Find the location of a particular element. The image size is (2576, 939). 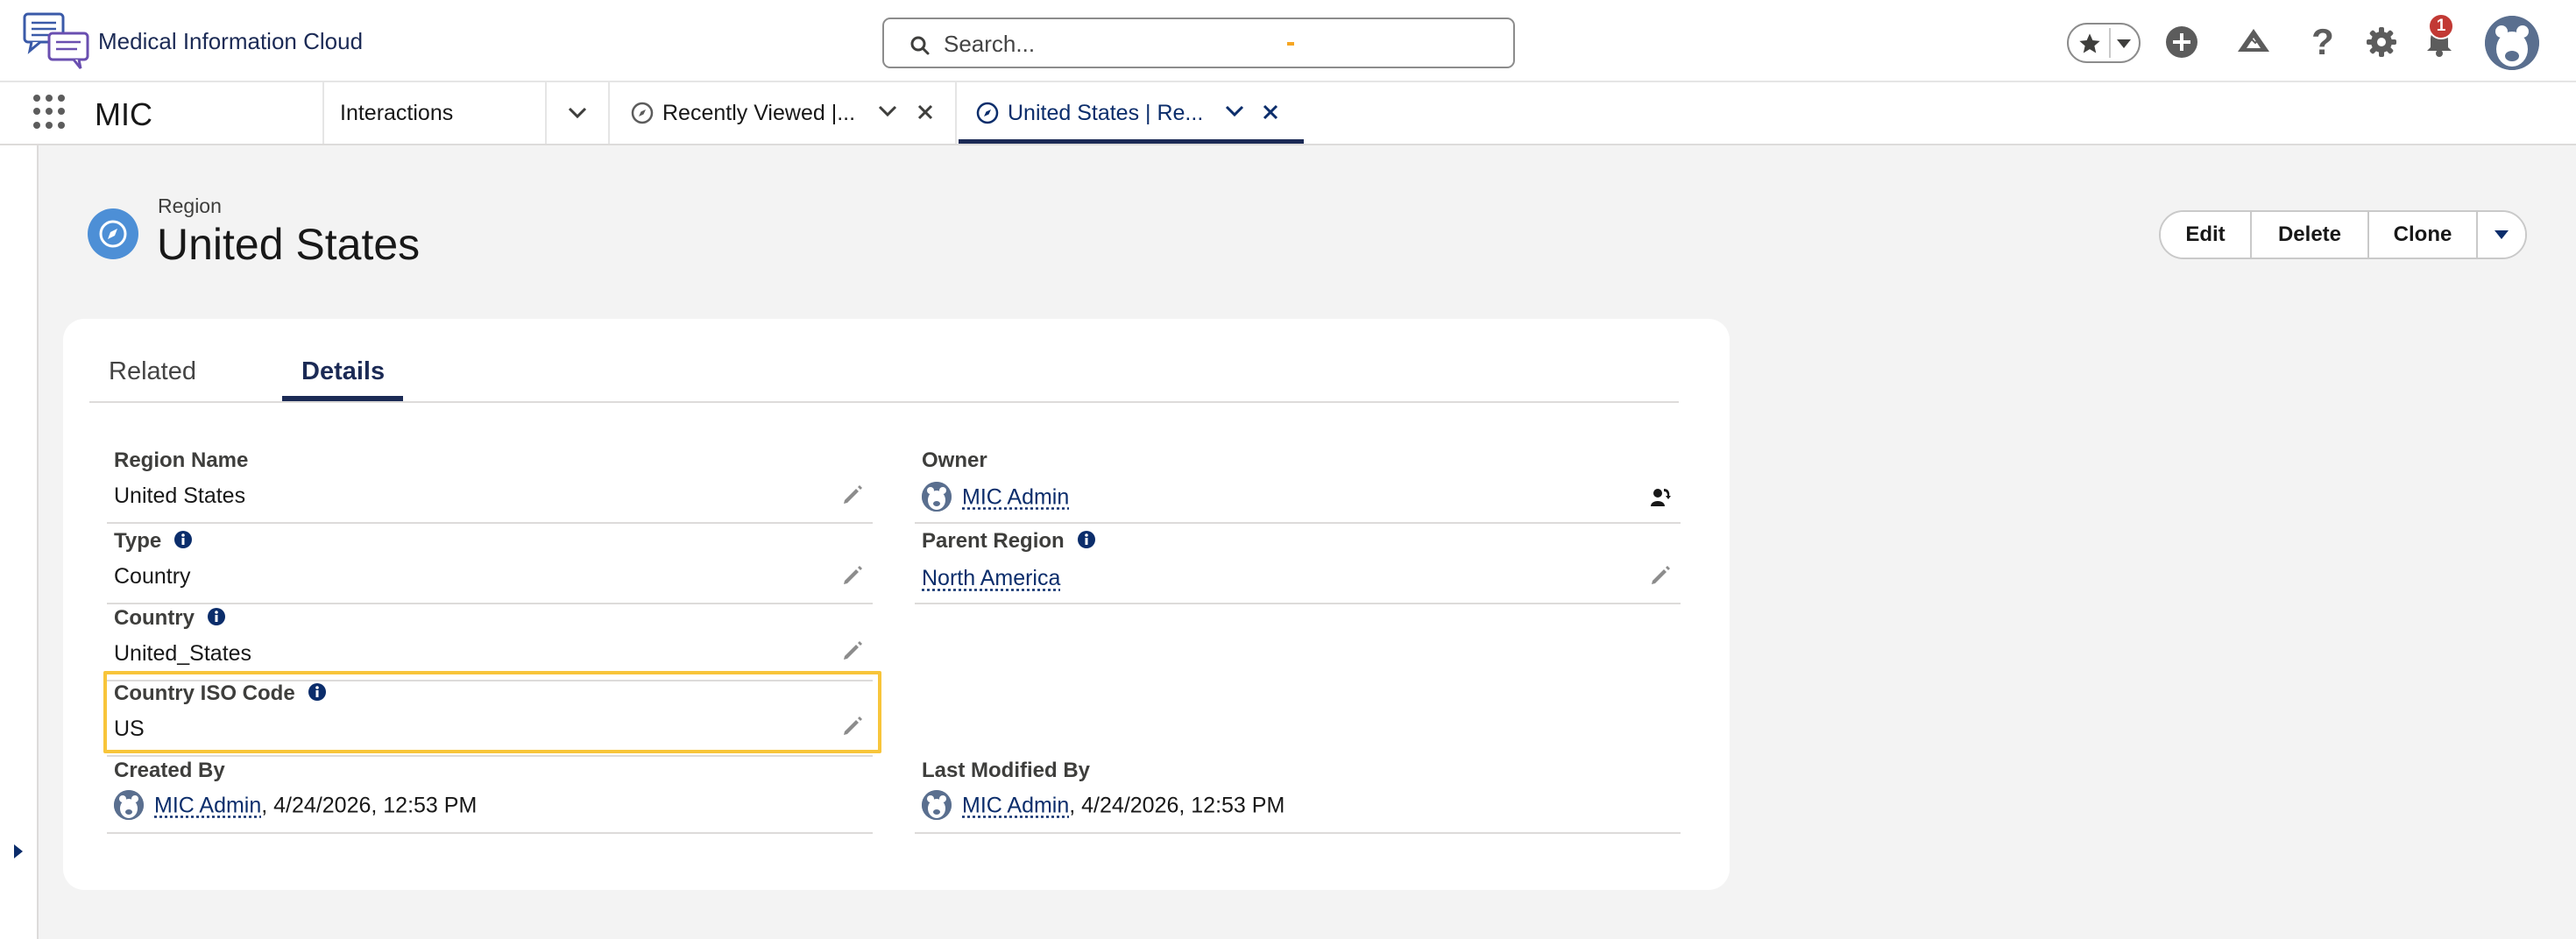

record-actions: Edit Delete Clone is located at coordinates (2343, 234).